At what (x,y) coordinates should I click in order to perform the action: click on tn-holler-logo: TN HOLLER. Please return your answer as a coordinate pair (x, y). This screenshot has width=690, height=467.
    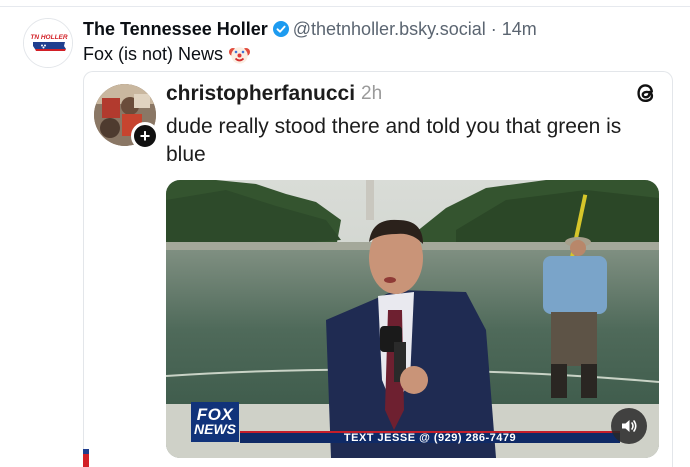
    Looking at the image, I should click on (48, 43).